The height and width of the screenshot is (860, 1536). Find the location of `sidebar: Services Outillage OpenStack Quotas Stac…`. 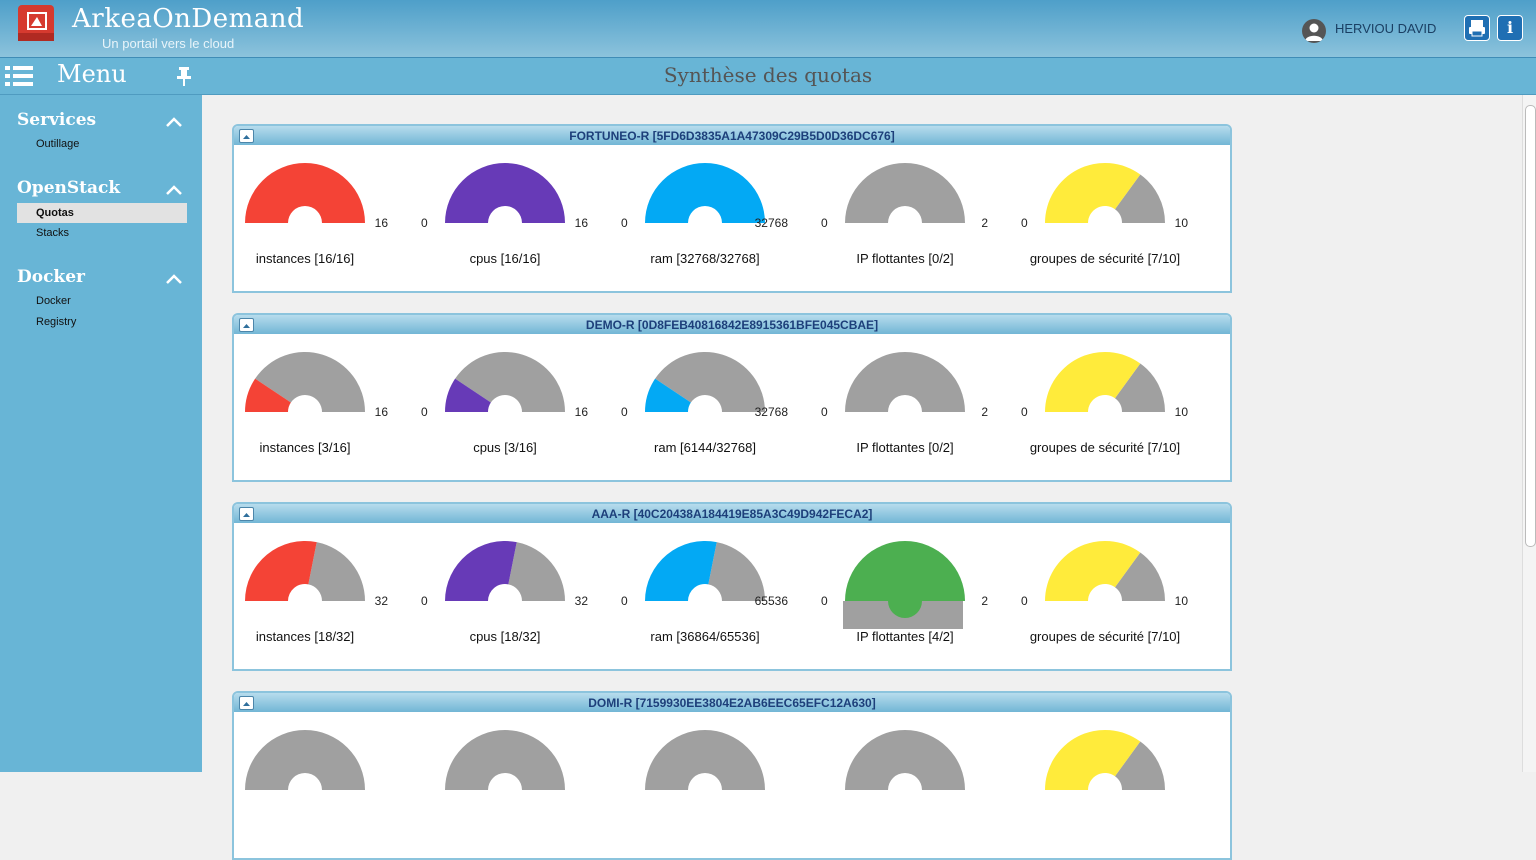

sidebar: Services Outillage OpenStack Quotas Stac… is located at coordinates (101, 433).